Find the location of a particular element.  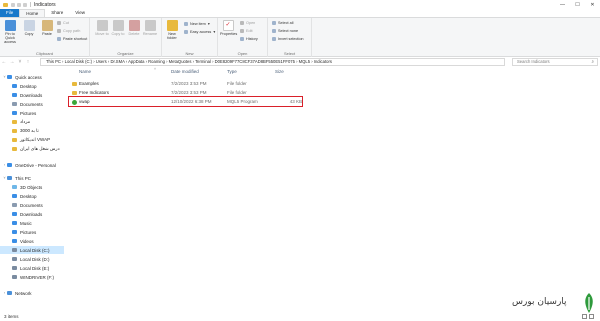

column-header-size: Size is located at coordinates (279, 72).